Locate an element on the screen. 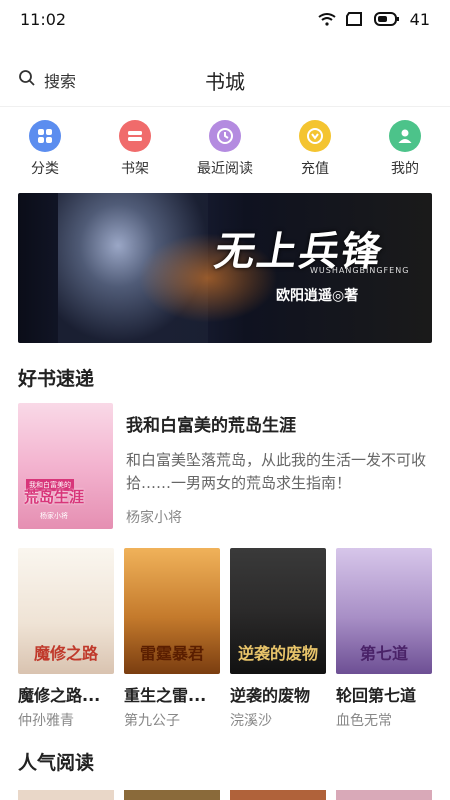 The image size is (450, 800). nav-item-bookshelf: 书架 is located at coordinates (135, 155).